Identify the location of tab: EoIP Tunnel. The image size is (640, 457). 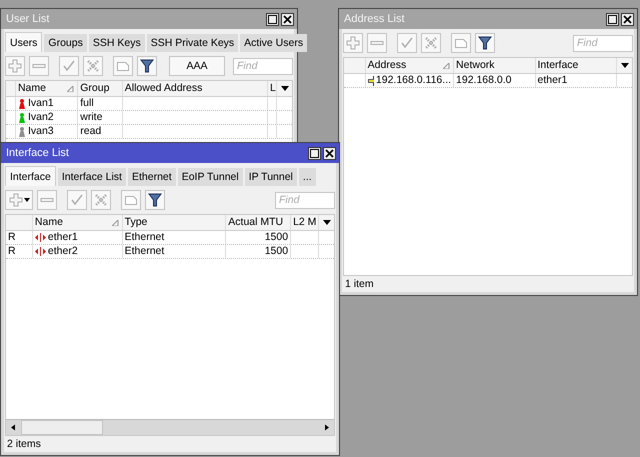
(210, 177).